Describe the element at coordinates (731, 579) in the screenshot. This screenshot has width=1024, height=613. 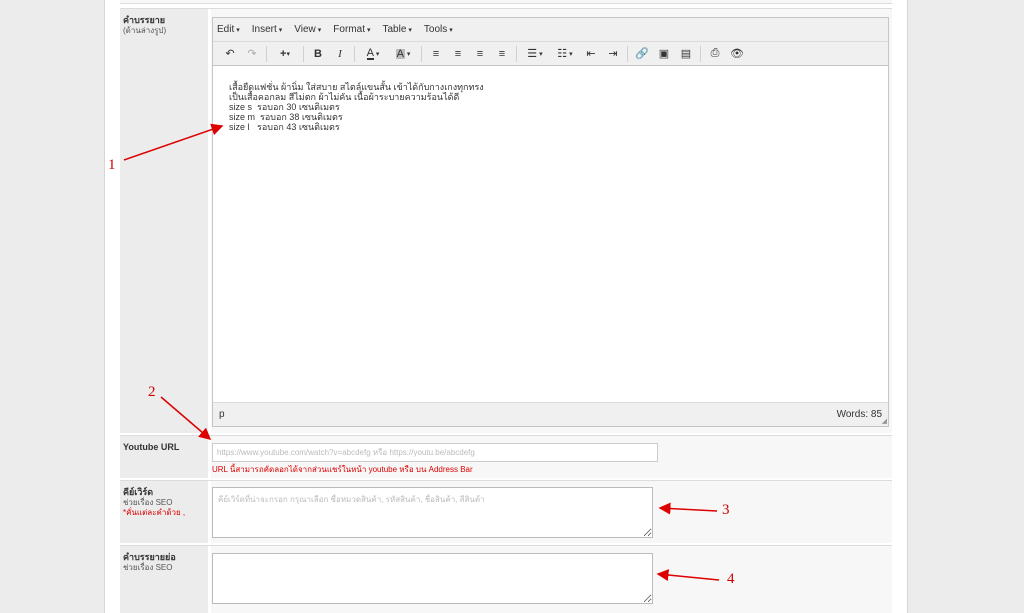
I see `annotation-4: 4` at that location.